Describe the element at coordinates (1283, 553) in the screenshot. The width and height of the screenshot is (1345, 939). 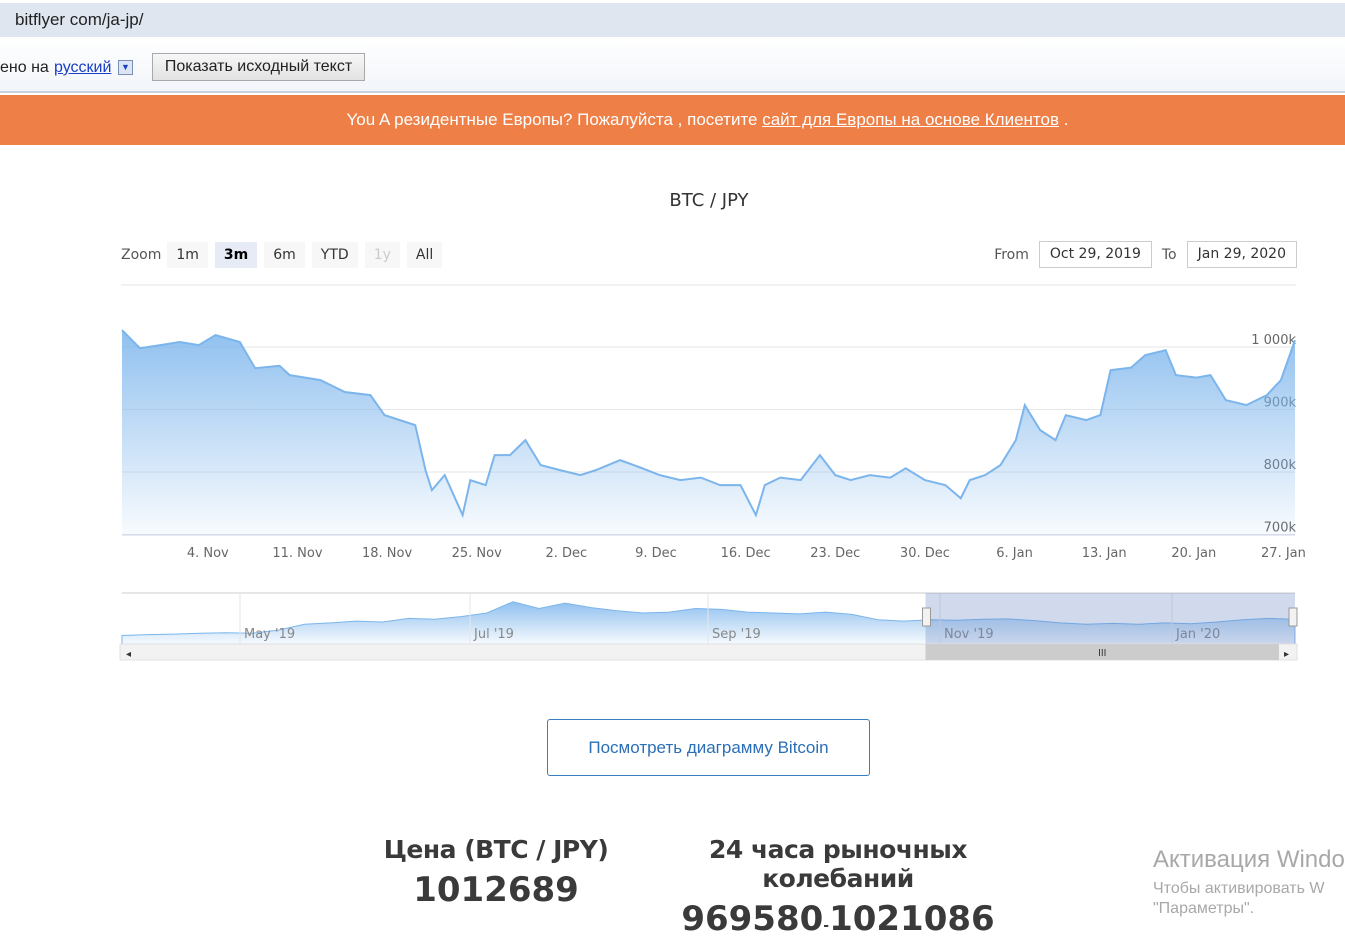
I see `x-tick-label: 27. Jan` at that location.